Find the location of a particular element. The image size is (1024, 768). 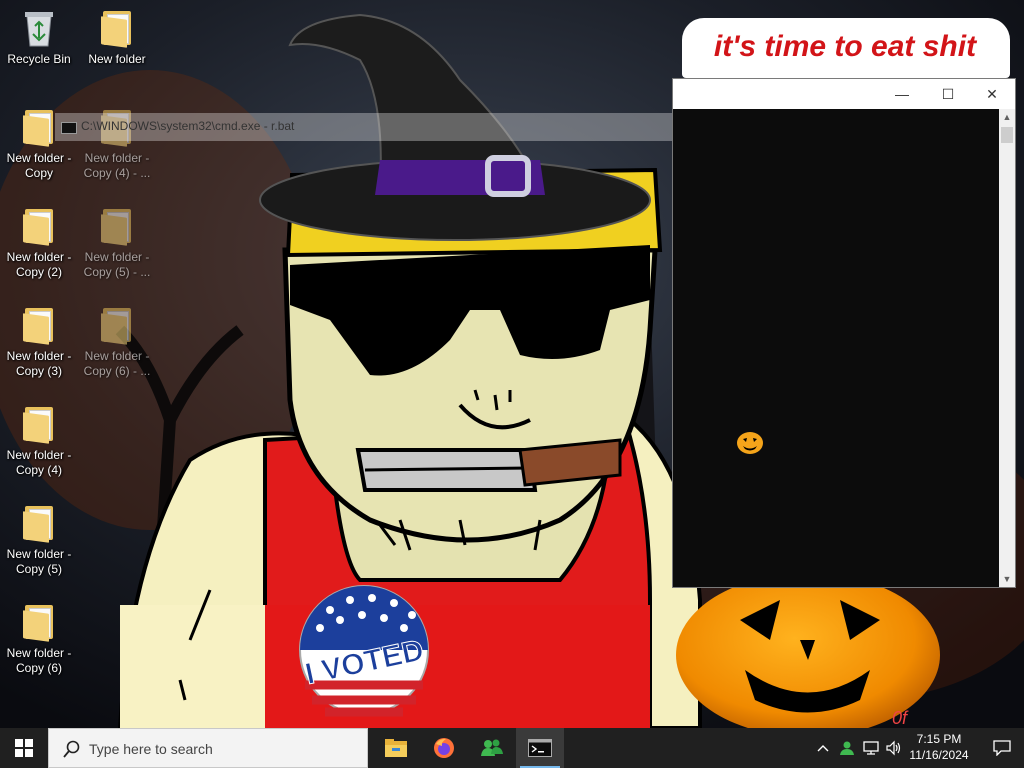

desktop-icon: Recycle Bin is located at coordinates (39, 37).